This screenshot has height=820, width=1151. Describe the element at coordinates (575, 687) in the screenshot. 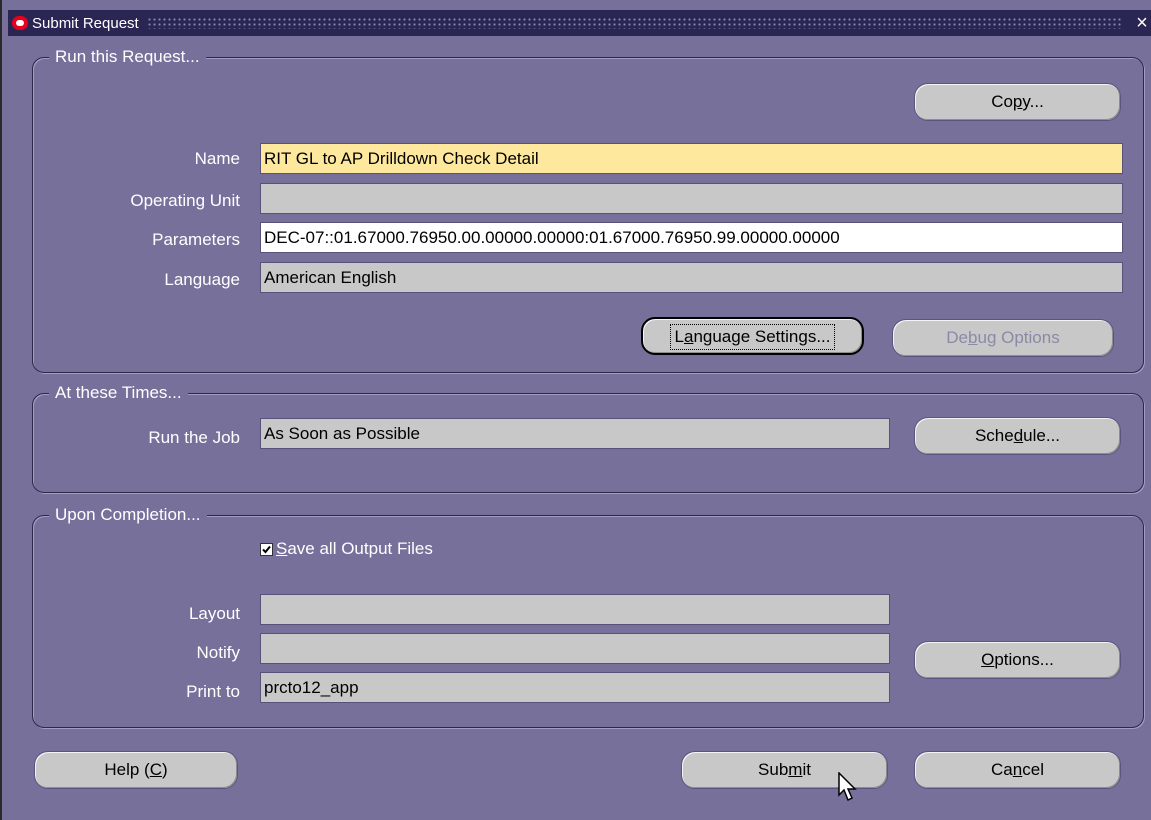

I see `print-to-field: prcto12_app` at that location.